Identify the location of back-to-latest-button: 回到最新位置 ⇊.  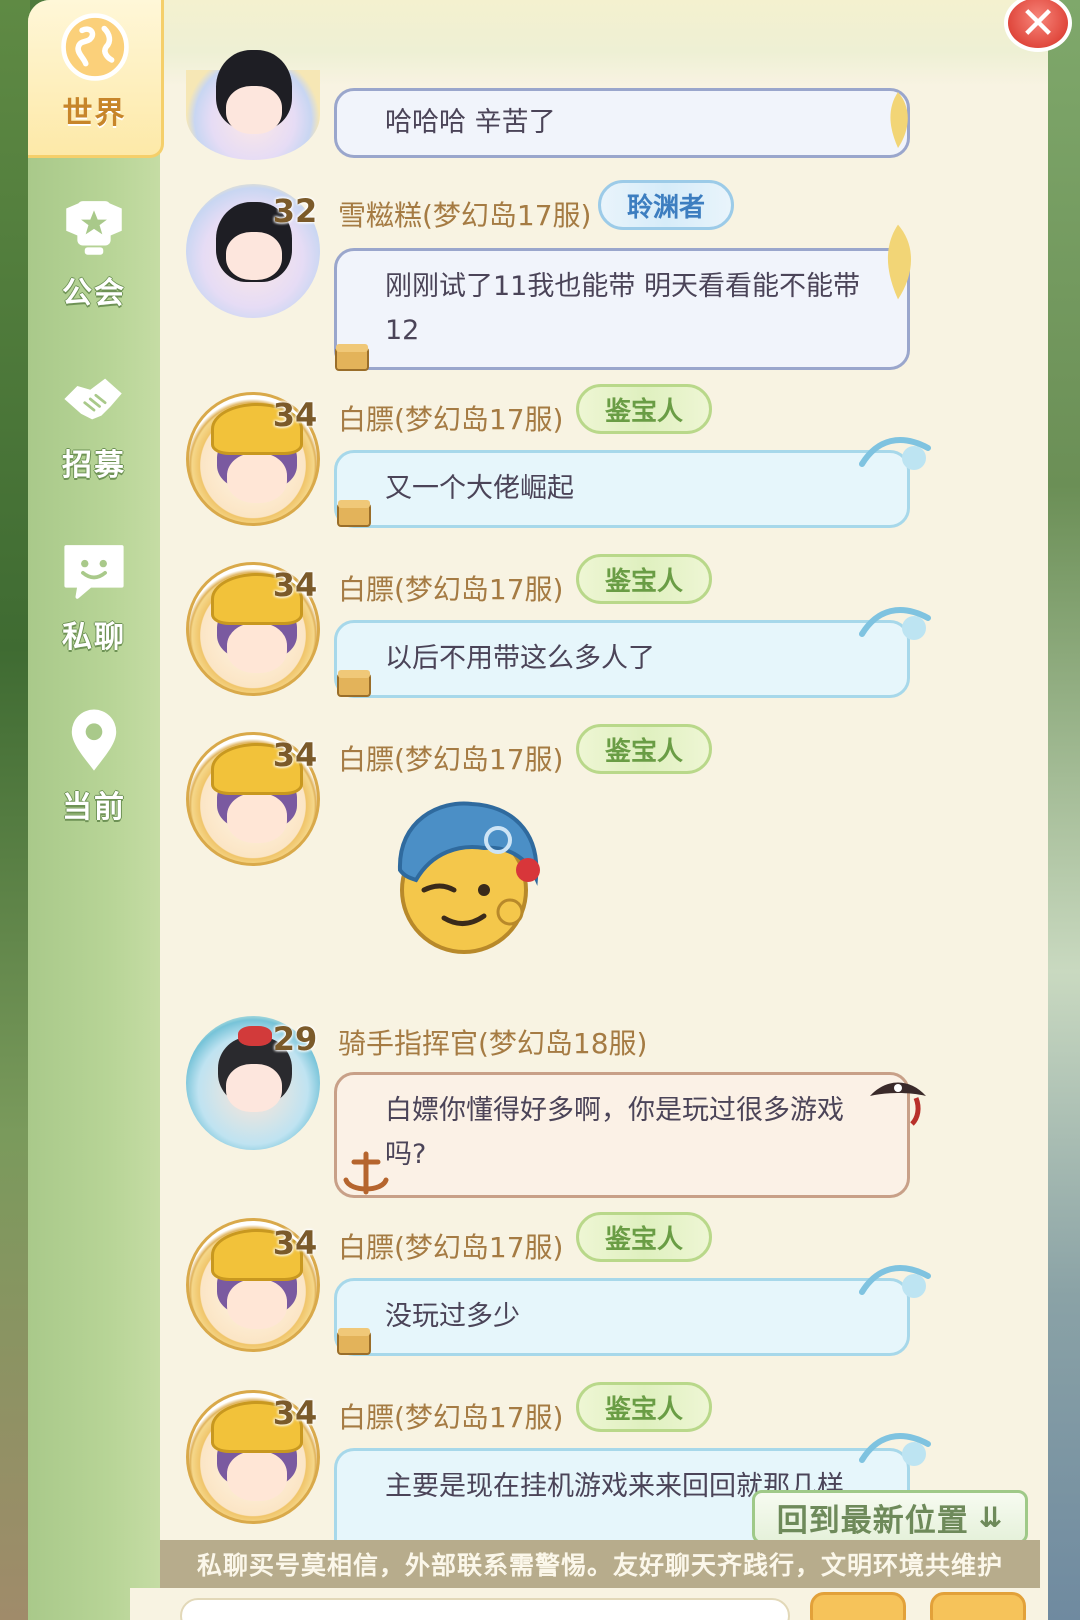
(890, 1517).